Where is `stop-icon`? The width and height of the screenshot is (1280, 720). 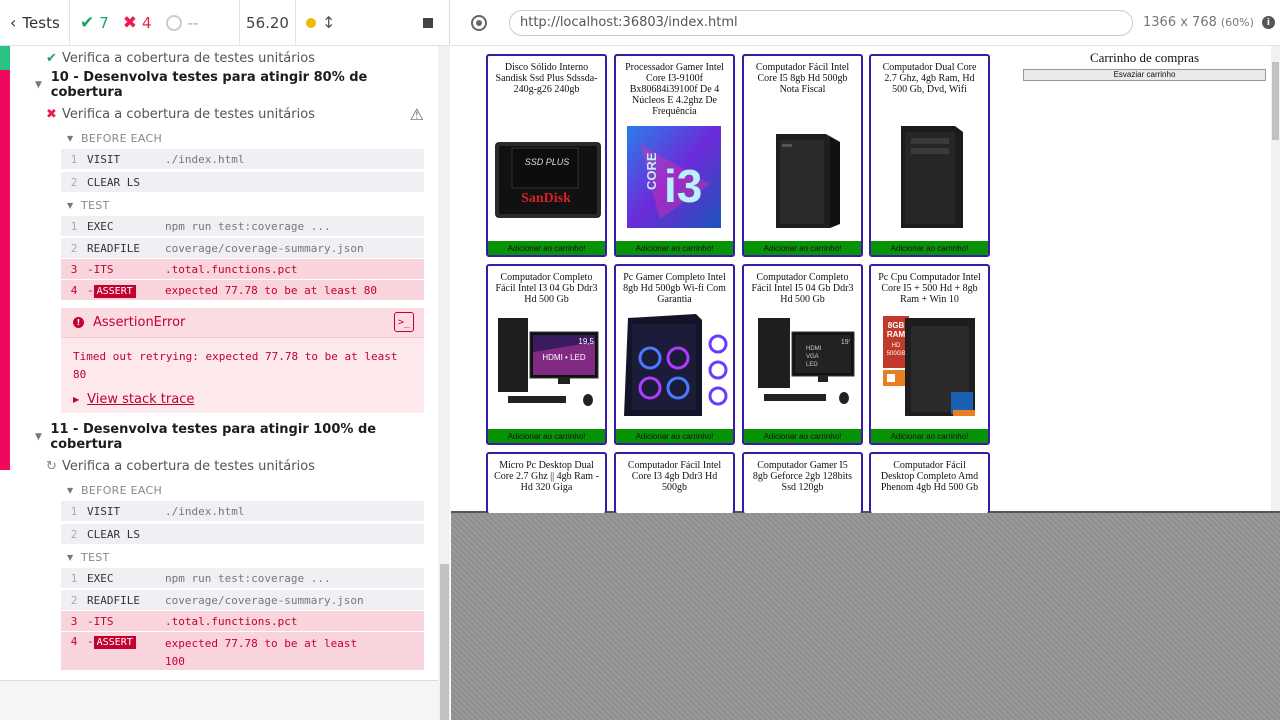 stop-icon is located at coordinates (428, 22).